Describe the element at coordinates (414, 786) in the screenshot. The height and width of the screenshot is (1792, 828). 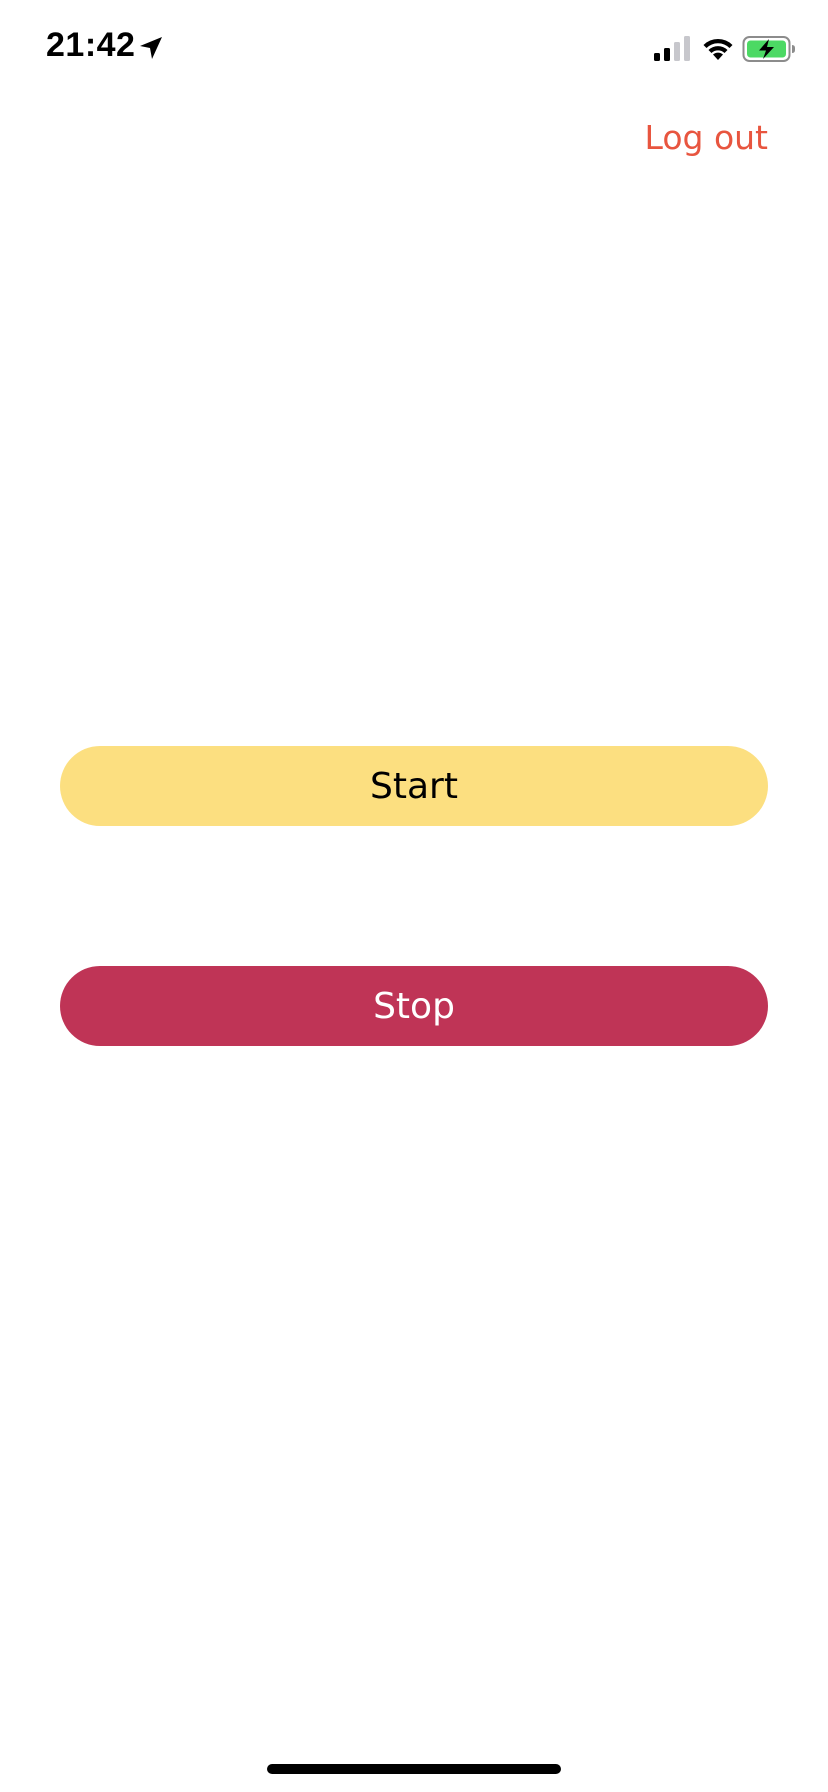
I see `start-button: Start` at that location.